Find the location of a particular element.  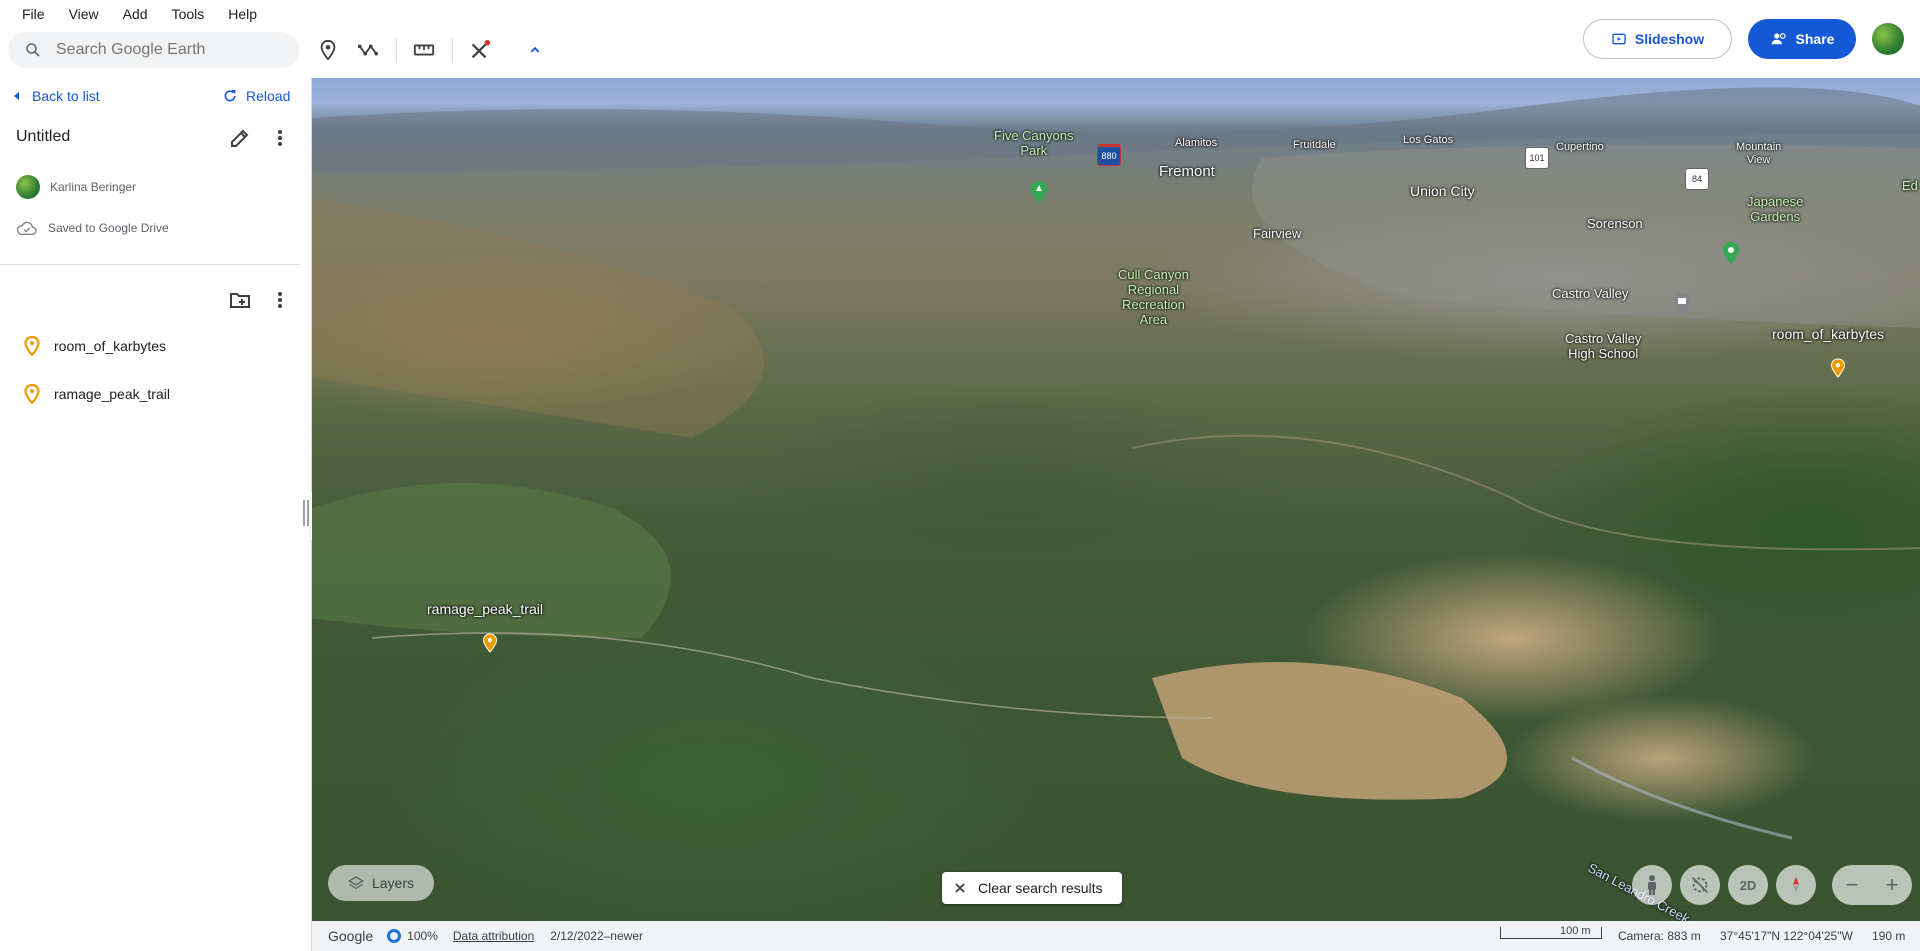

measure-button is located at coordinates (424, 50).